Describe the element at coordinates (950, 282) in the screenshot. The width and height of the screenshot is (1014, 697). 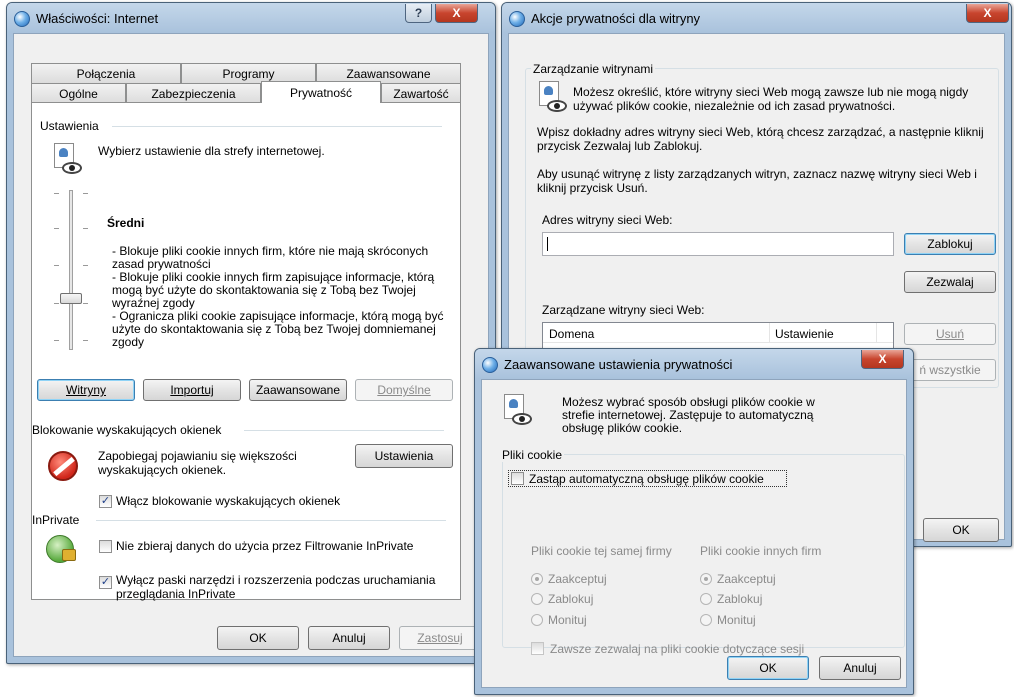
I see `allow-button: Zezwalaj` at that location.